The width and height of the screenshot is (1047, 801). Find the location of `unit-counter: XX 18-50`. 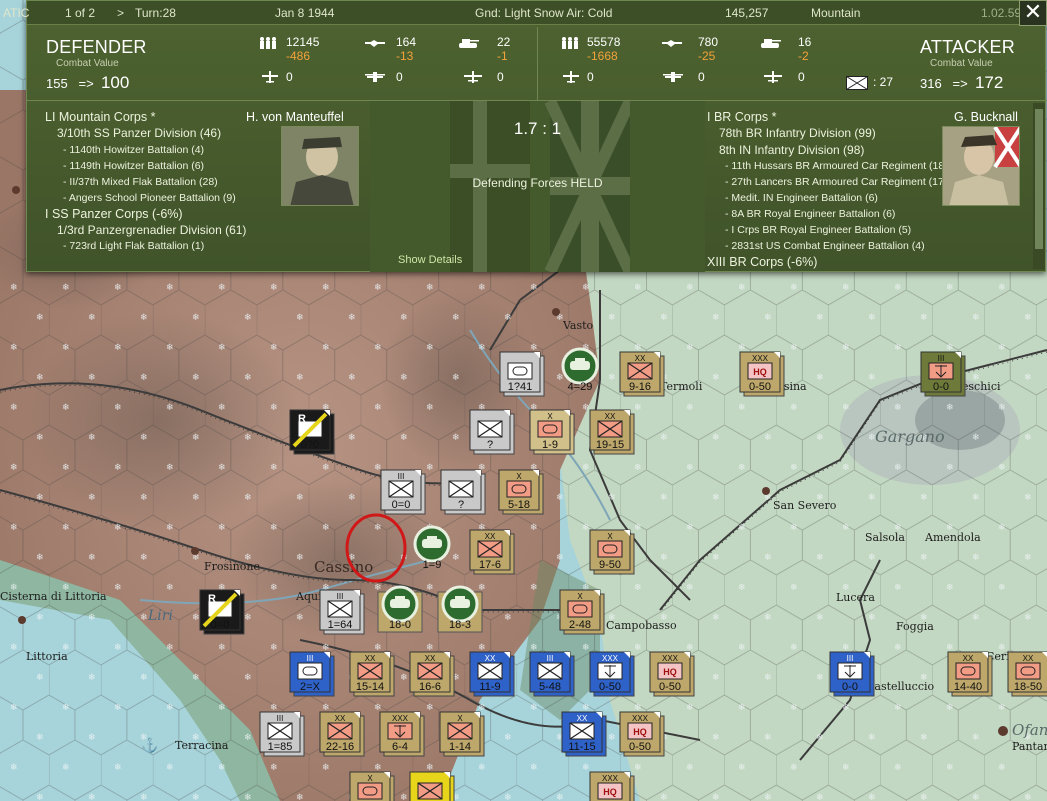

unit-counter: XX 18-50 is located at coordinates (1027, 674).